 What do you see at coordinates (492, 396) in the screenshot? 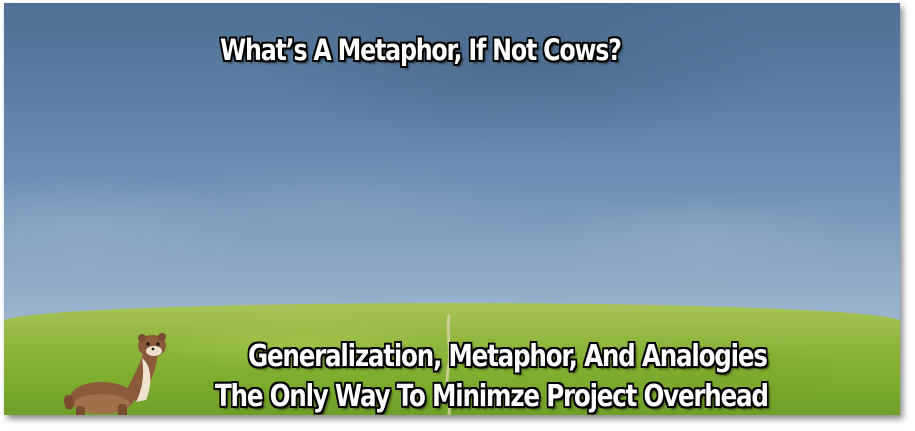
I see `caption-line-2: The Only Way To Minimze Project Overhead` at bounding box center [492, 396].